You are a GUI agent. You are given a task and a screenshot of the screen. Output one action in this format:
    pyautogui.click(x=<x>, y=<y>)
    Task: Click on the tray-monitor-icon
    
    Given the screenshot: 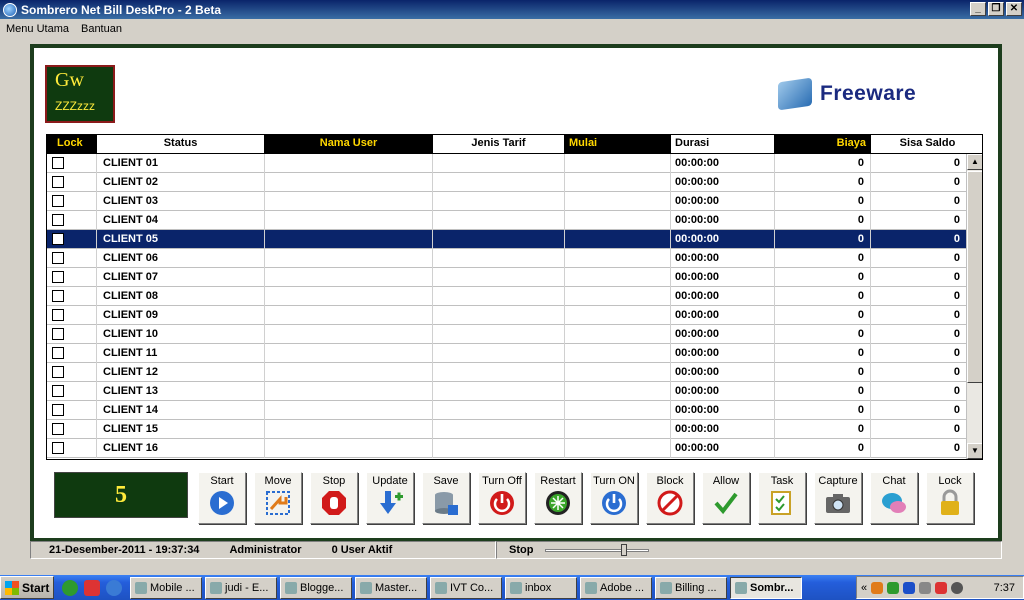 What is the action you would take?
    pyautogui.click(x=925, y=587)
    